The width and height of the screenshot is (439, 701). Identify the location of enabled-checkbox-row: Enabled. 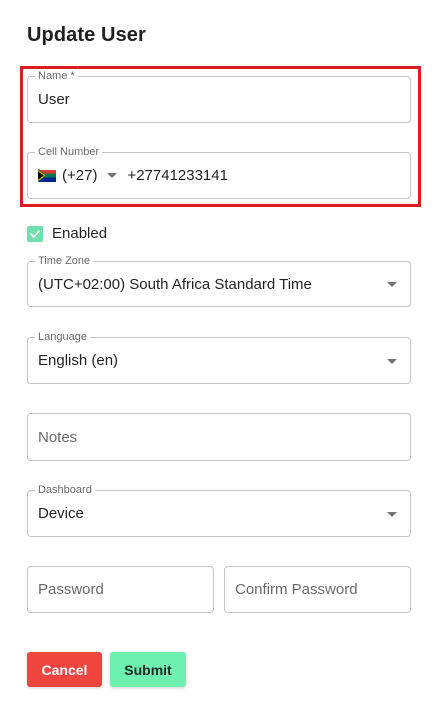
(67, 233).